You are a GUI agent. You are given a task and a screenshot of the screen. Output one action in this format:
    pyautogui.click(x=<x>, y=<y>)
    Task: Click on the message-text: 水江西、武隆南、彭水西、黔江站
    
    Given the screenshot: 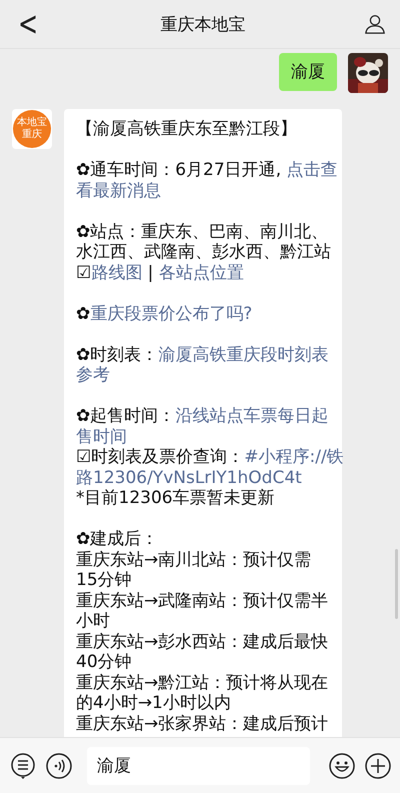 What is the action you would take?
    pyautogui.click(x=203, y=252)
    